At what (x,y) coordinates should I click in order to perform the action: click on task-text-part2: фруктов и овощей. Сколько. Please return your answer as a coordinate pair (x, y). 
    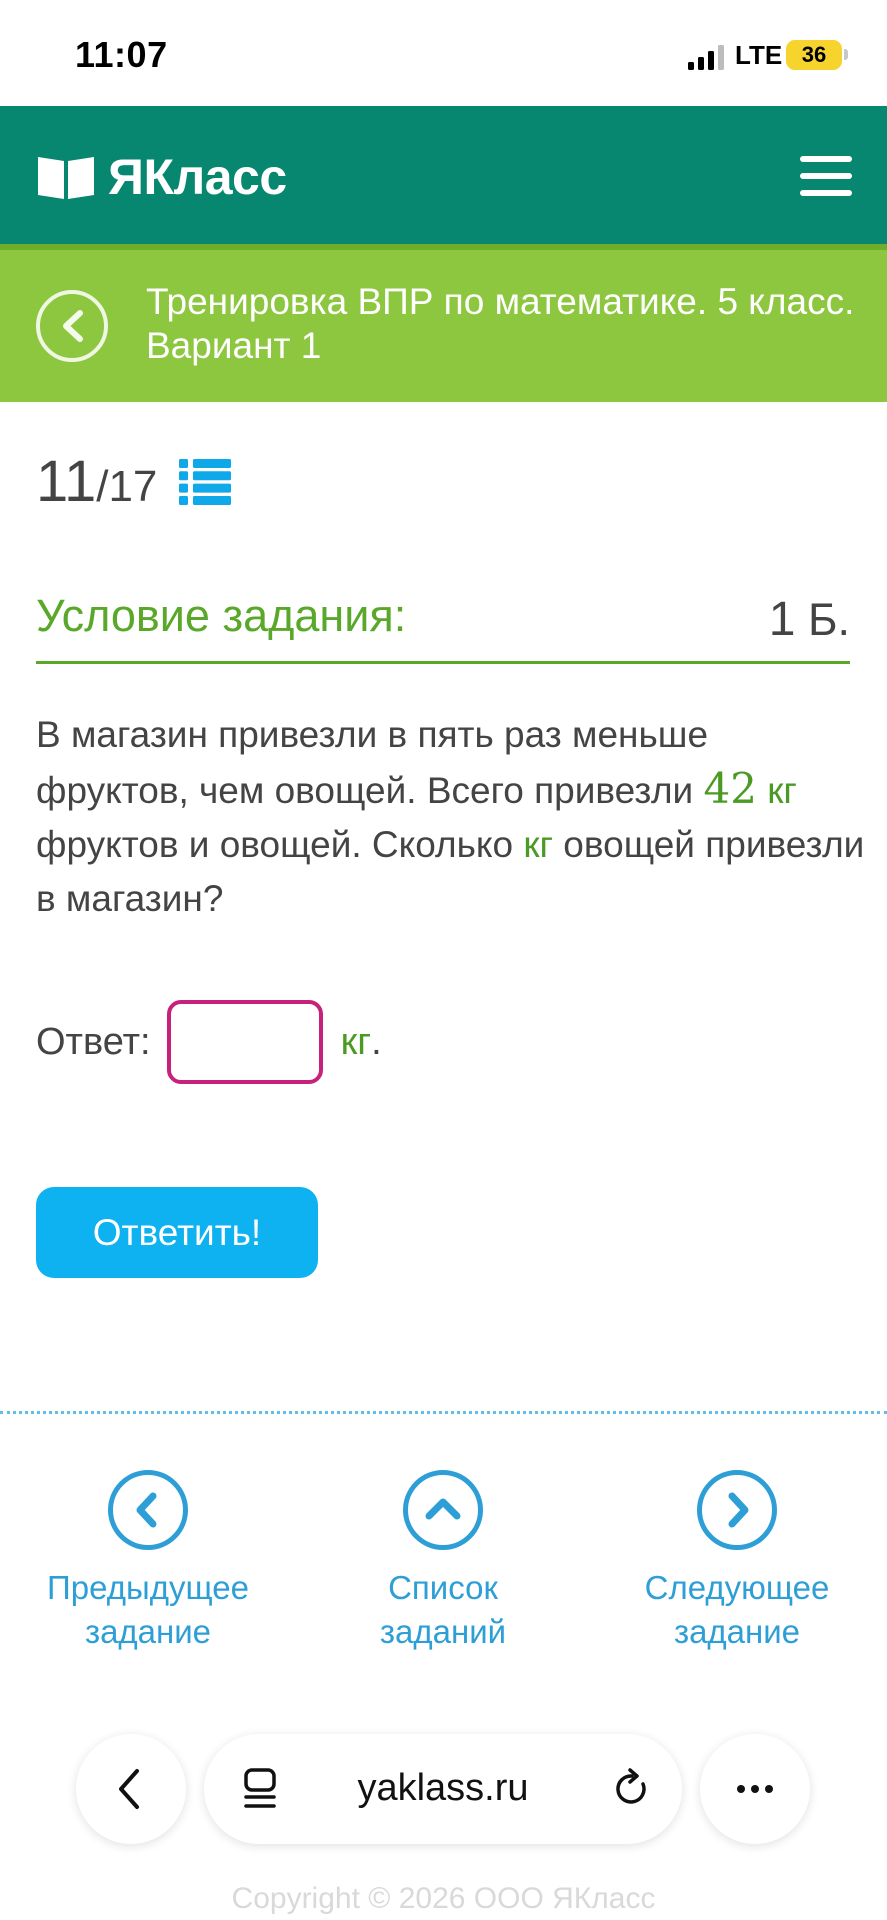
    Looking at the image, I should click on (280, 844).